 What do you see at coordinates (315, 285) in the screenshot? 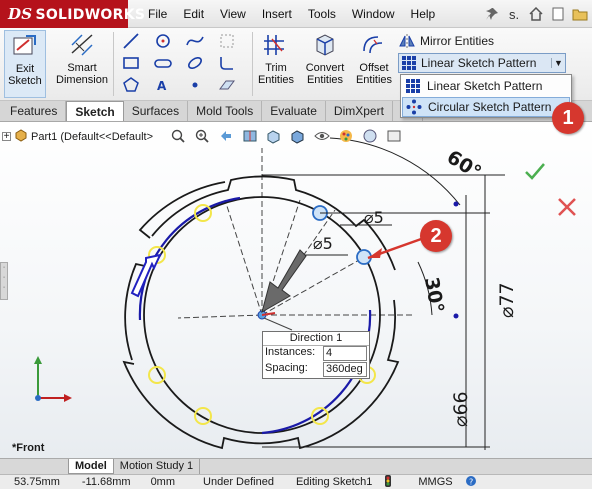
I see `construction-line` at bounding box center [315, 285].